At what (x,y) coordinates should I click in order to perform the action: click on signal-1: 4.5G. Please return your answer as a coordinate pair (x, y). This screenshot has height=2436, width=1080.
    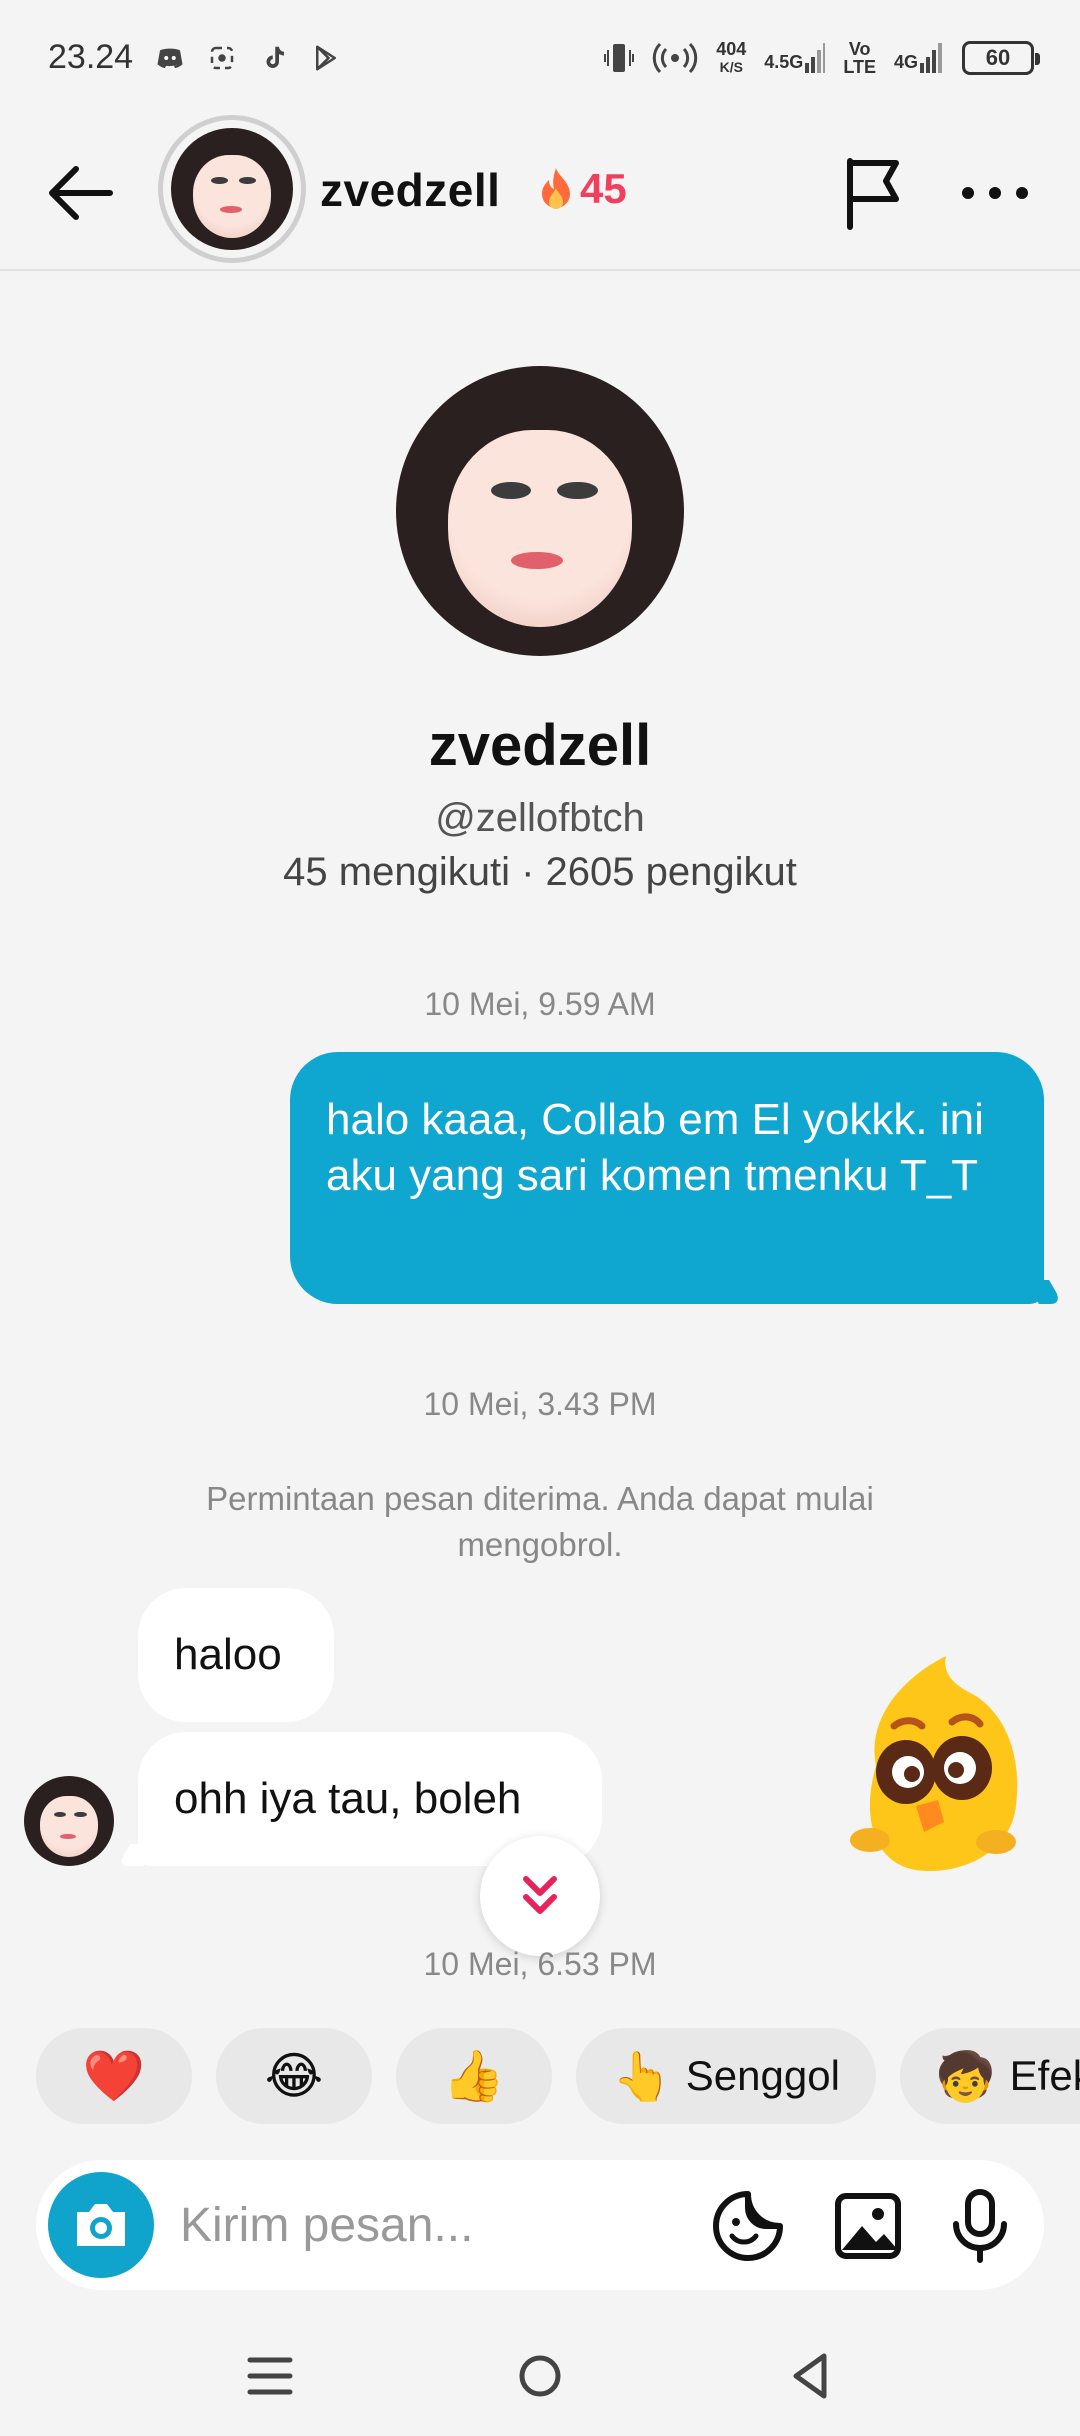
    Looking at the image, I should click on (795, 57).